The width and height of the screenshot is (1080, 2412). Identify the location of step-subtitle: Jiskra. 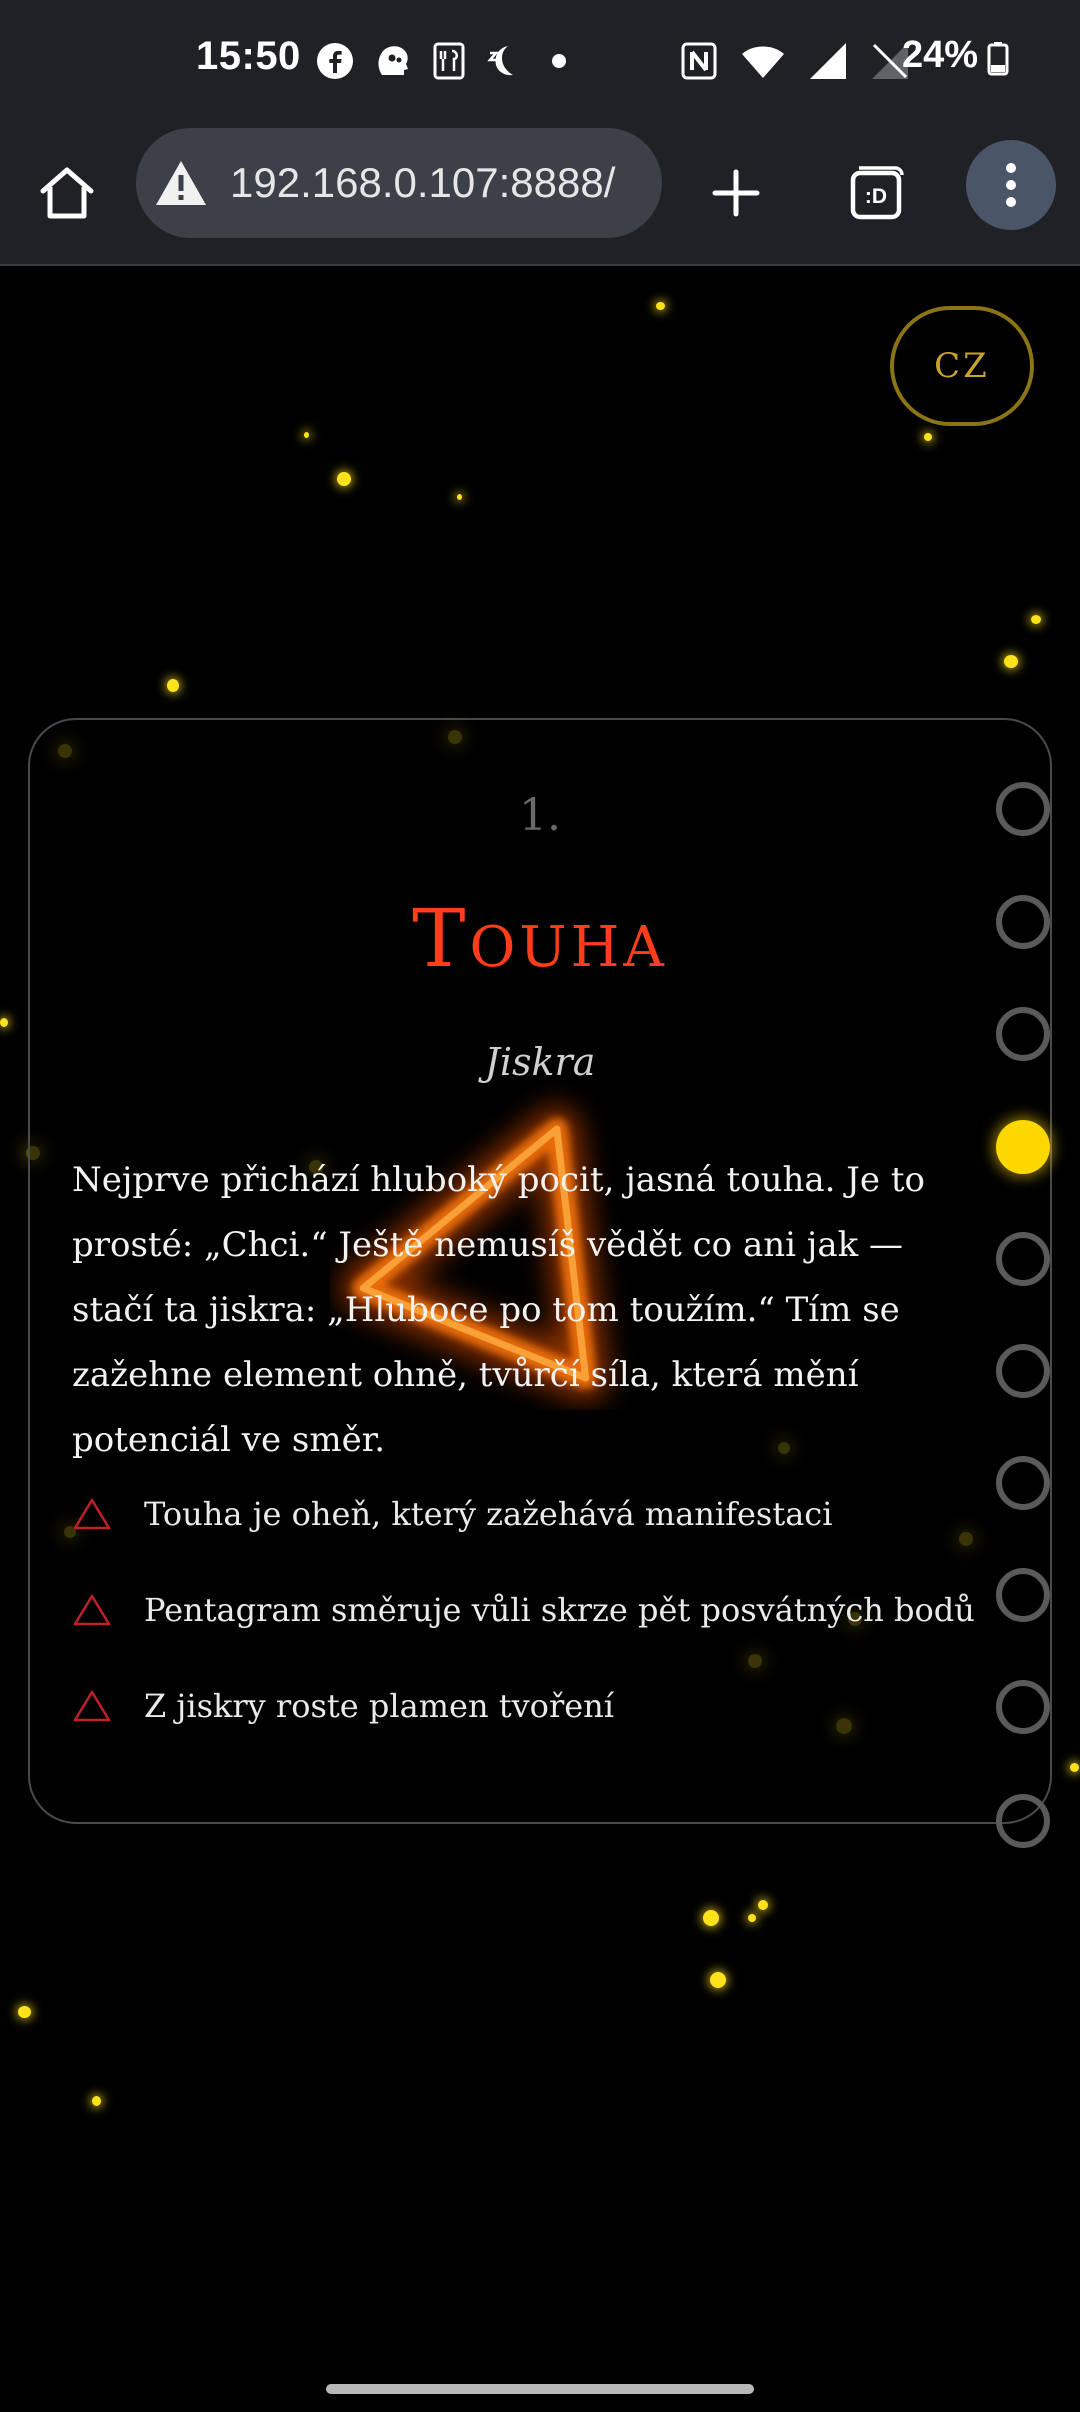
(540, 1062).